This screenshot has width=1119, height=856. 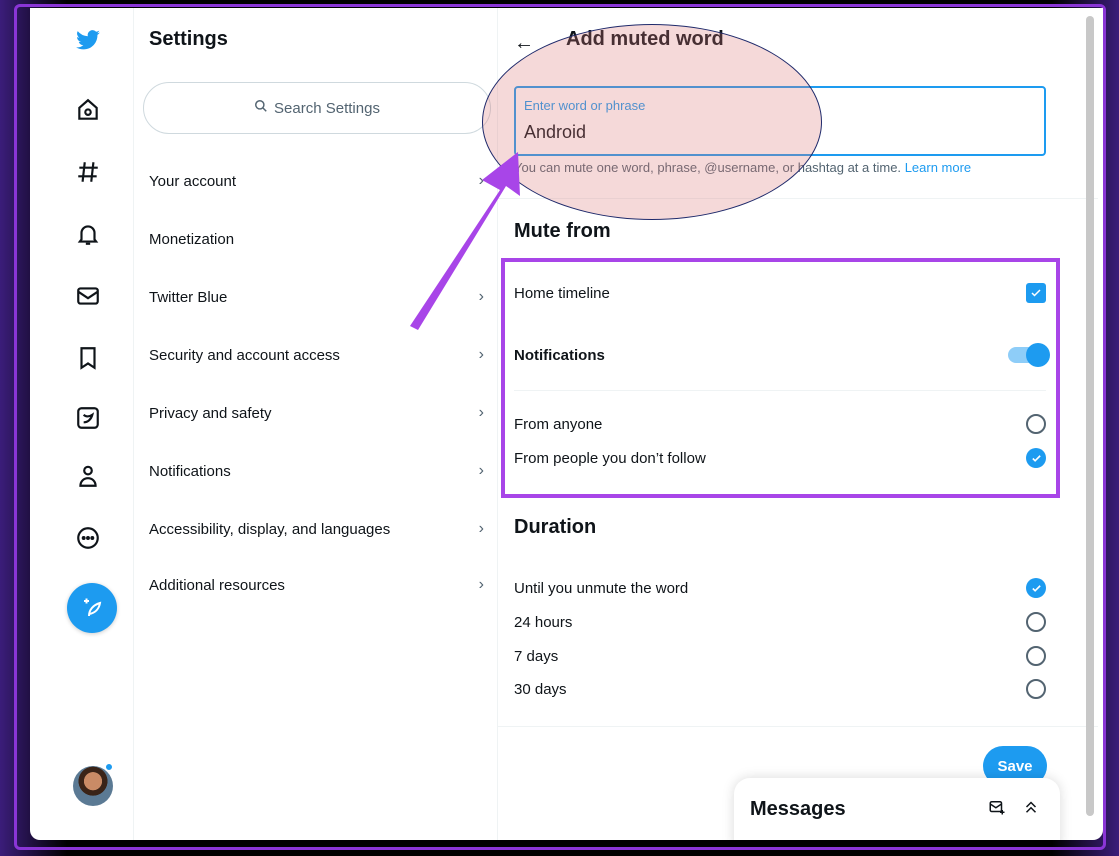 What do you see at coordinates (543, 622) in the screenshot?
I see `duration-label: 24 hours` at bounding box center [543, 622].